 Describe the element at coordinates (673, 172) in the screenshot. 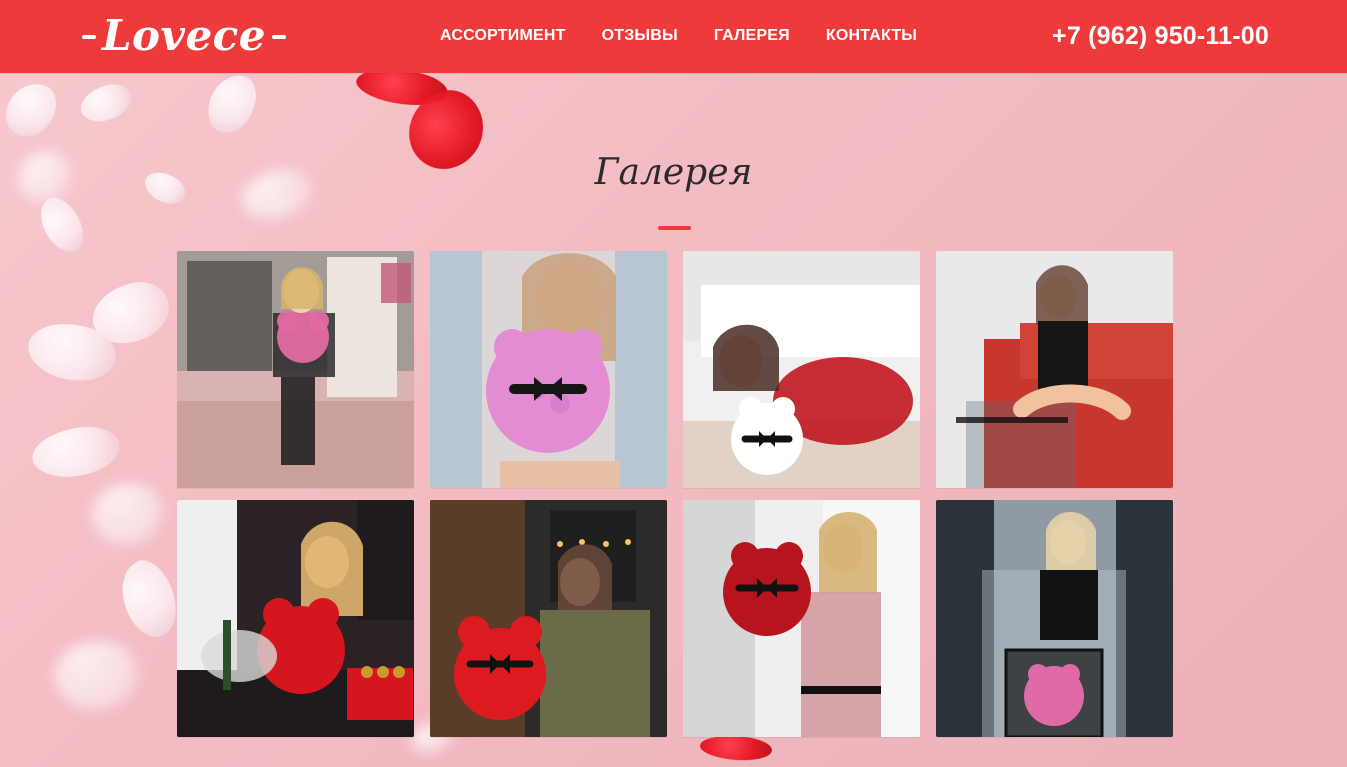

I see `gallery-section-title: Галерея` at that location.